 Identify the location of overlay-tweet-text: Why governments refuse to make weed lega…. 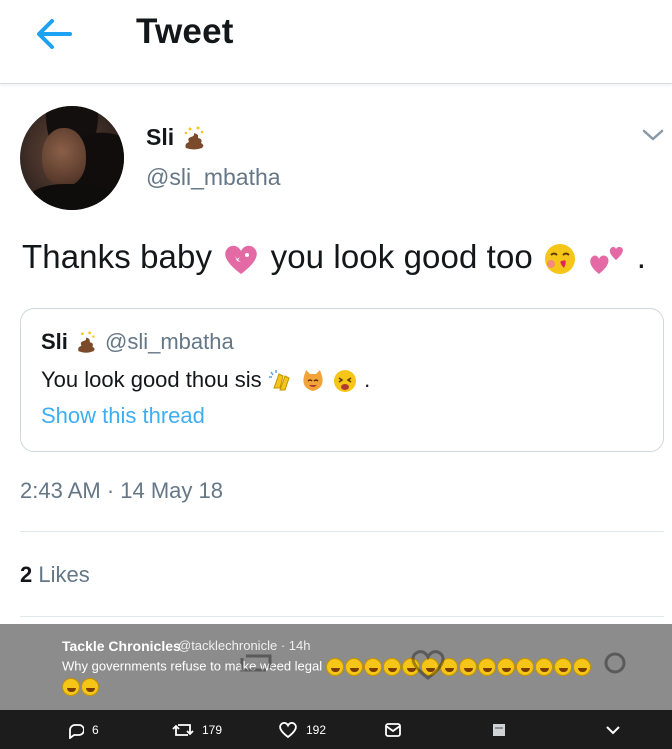
(327, 667).